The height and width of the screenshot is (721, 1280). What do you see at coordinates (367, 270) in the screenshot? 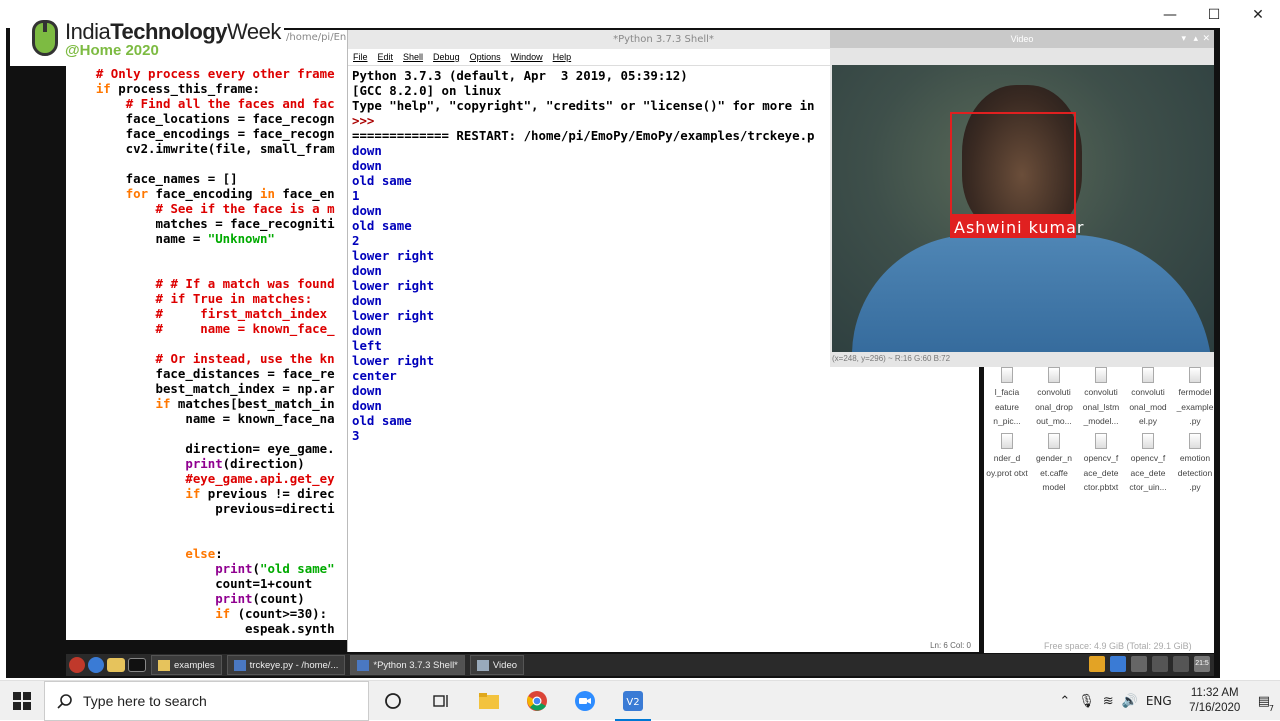
I see `shell-output-line: down` at bounding box center [367, 270].